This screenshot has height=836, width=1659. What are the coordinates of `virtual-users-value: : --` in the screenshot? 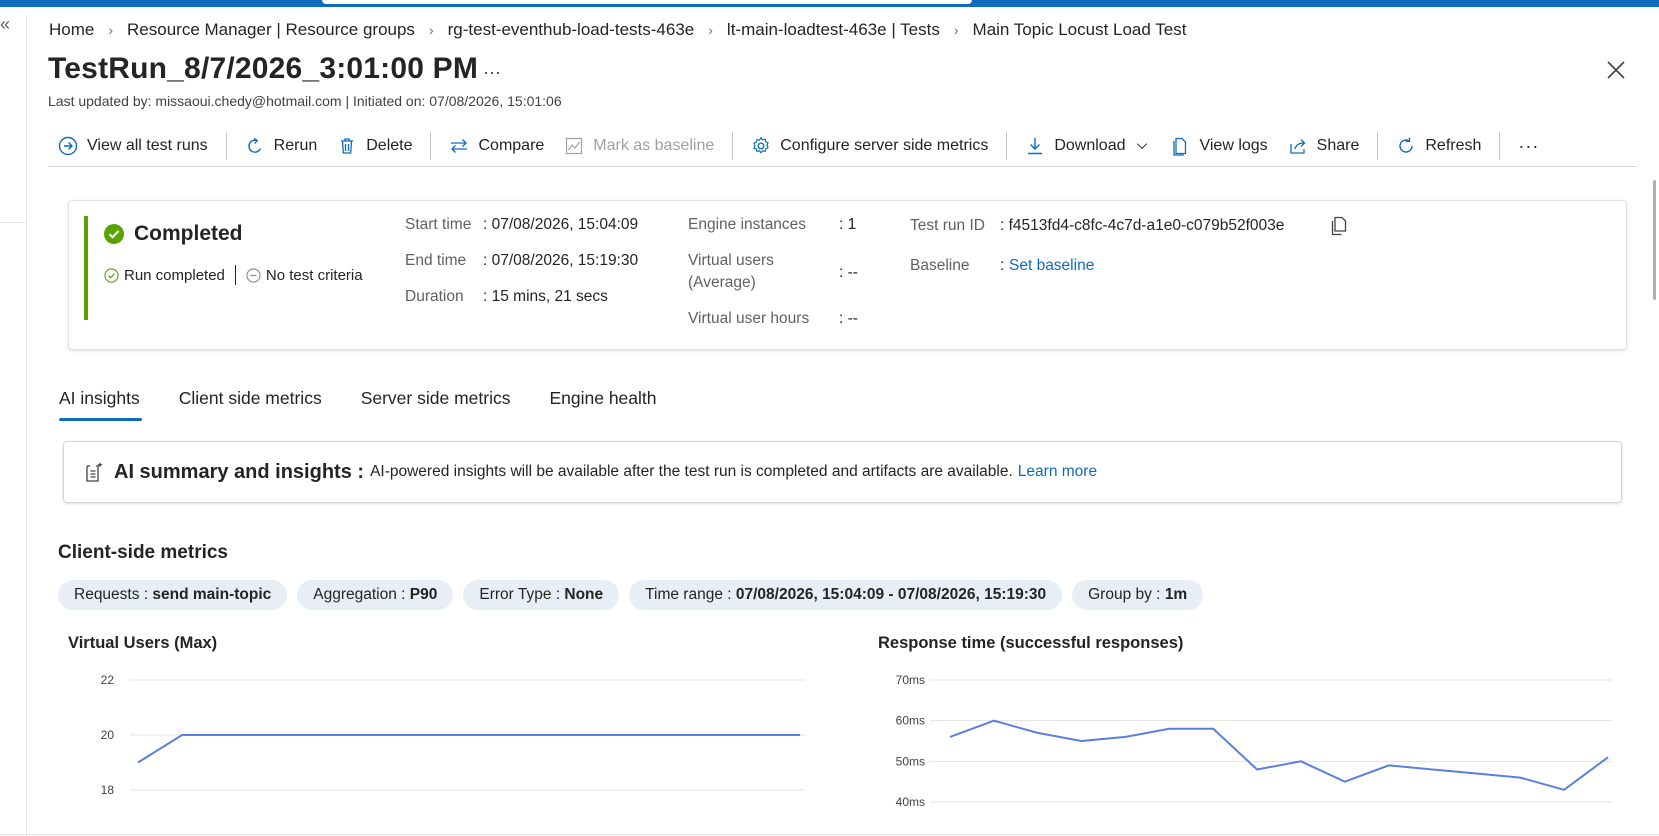 It's located at (848, 272).